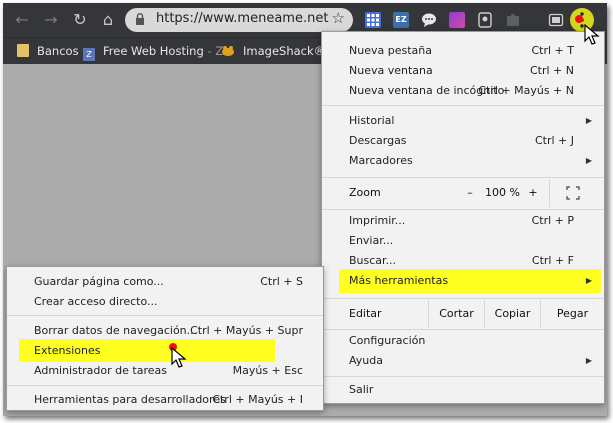 This screenshot has width=613, height=423. What do you see at coordinates (401, 20) in the screenshot?
I see `ez-extension-icon: EZ` at bounding box center [401, 20].